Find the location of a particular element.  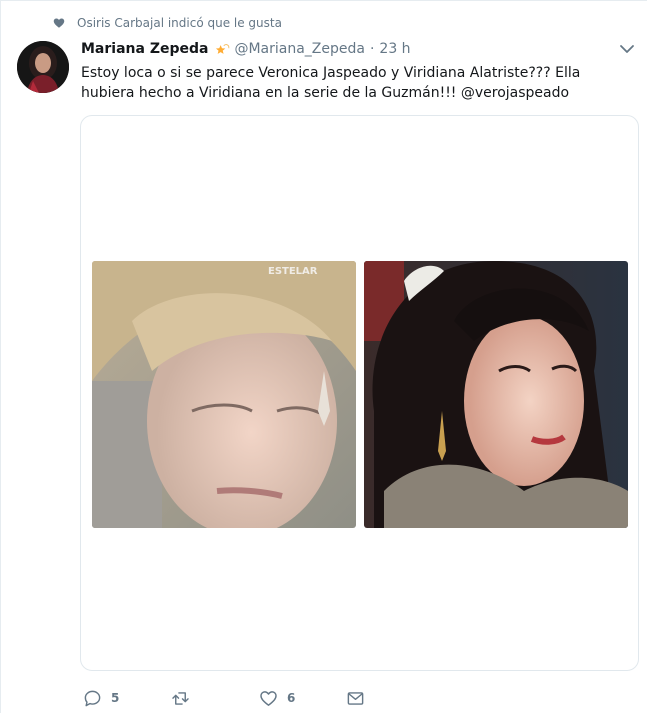

tweet-timestamp: 23 h is located at coordinates (394, 49).